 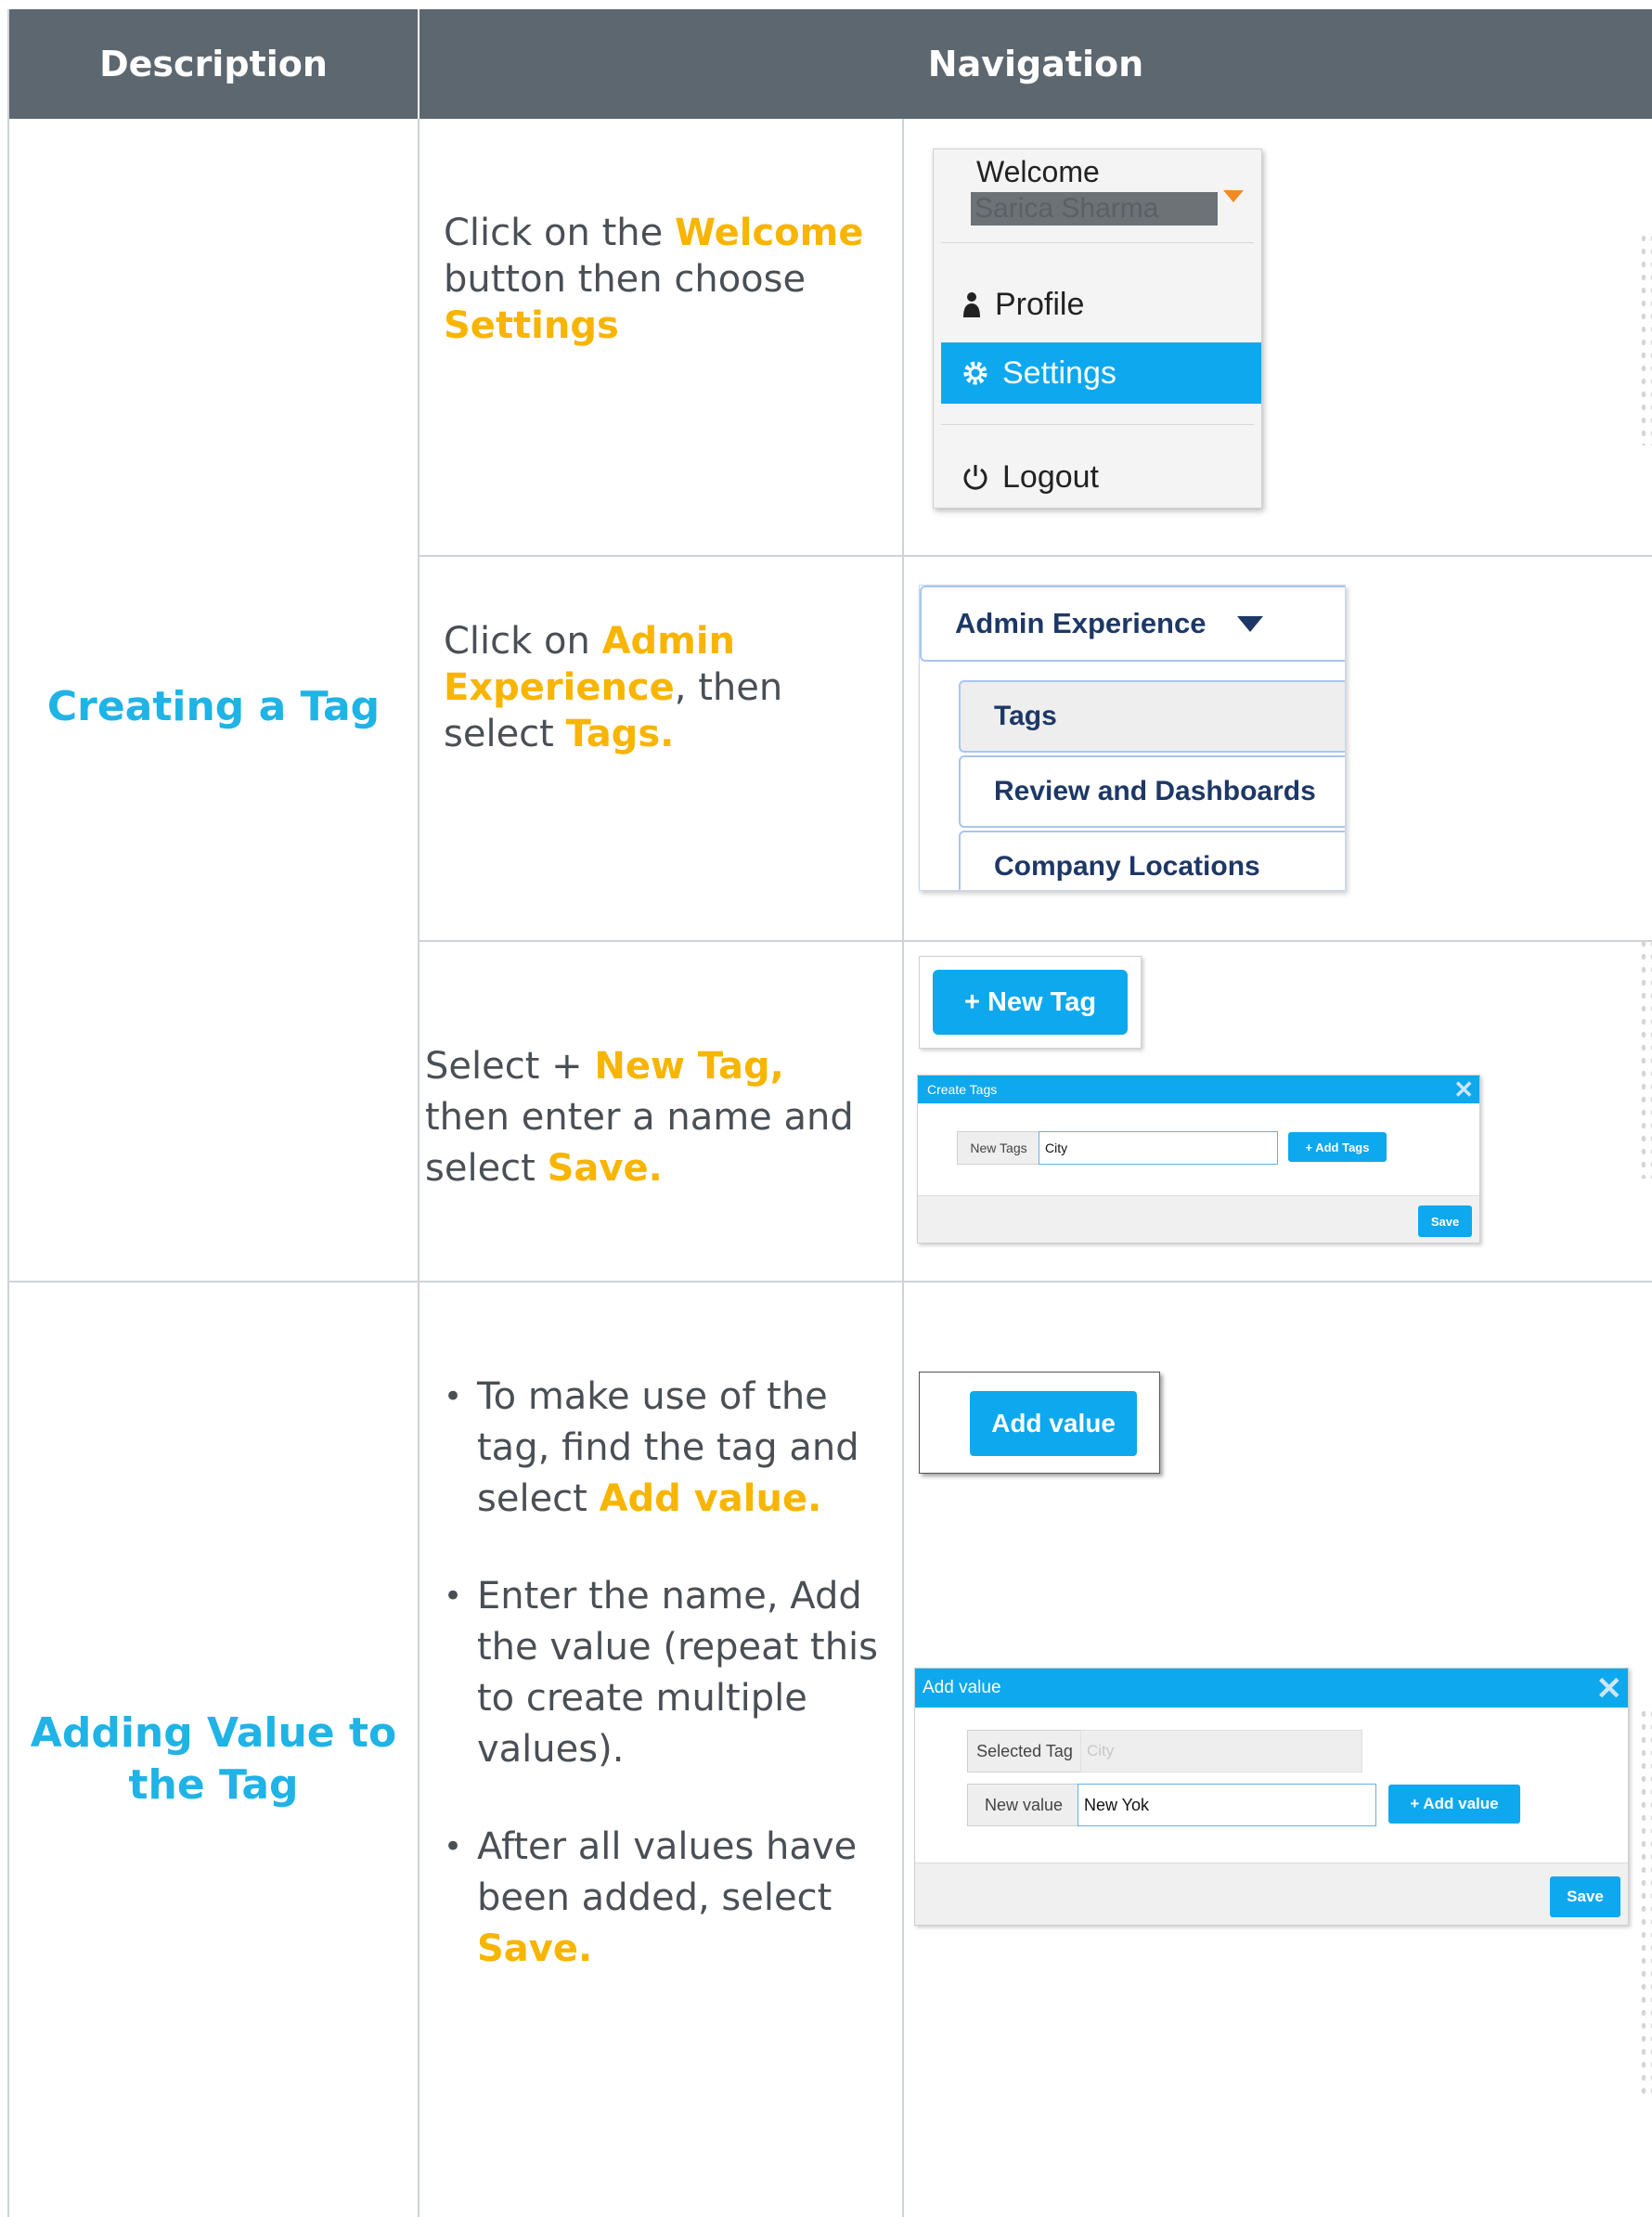 What do you see at coordinates (1101, 373) in the screenshot?
I see `menu-item-settings: Settings` at bounding box center [1101, 373].